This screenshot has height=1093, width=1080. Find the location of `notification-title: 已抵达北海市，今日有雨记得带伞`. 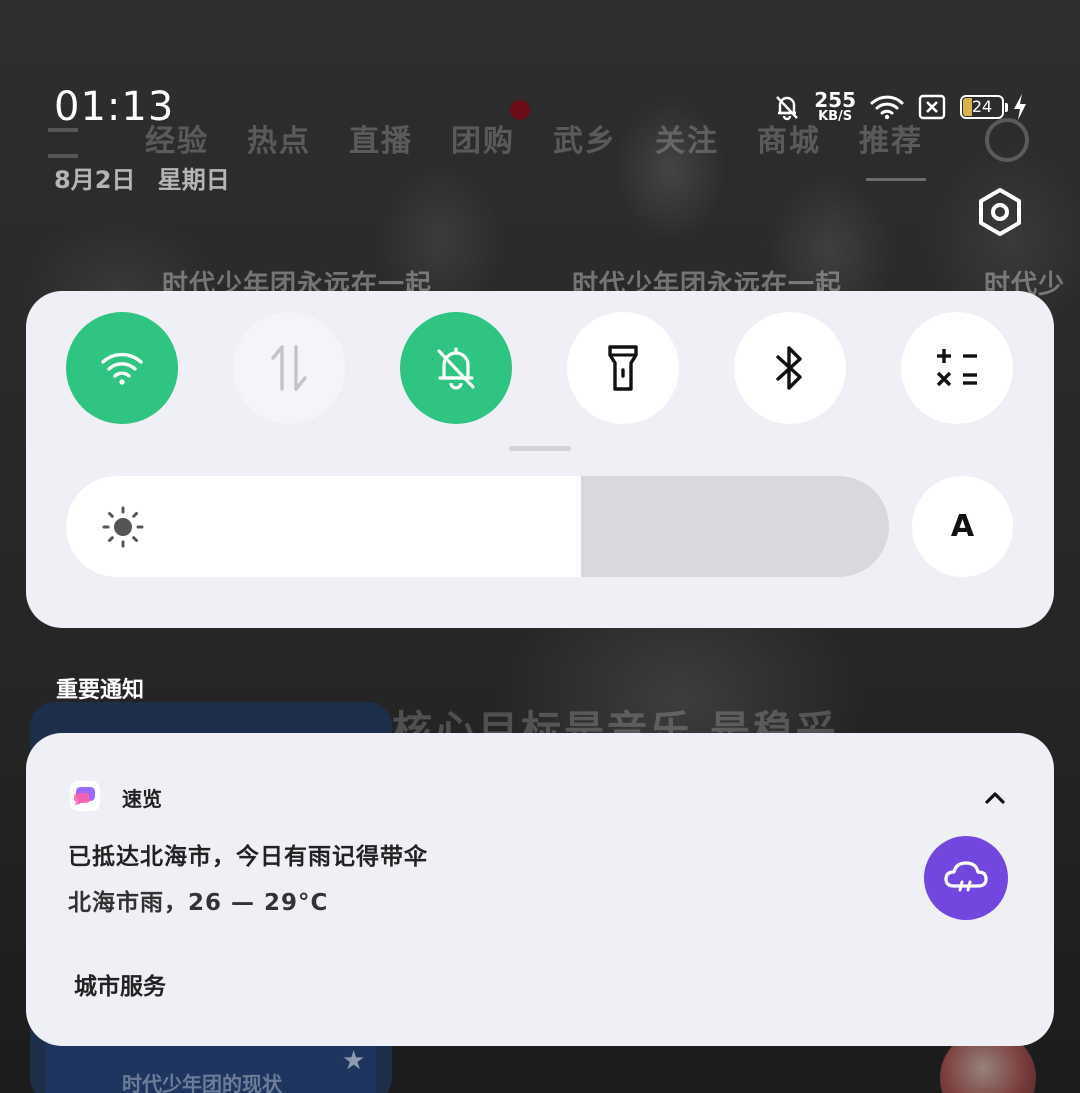

notification-title: 已抵达北海市，今日有雨记得带伞 is located at coordinates (248, 857).